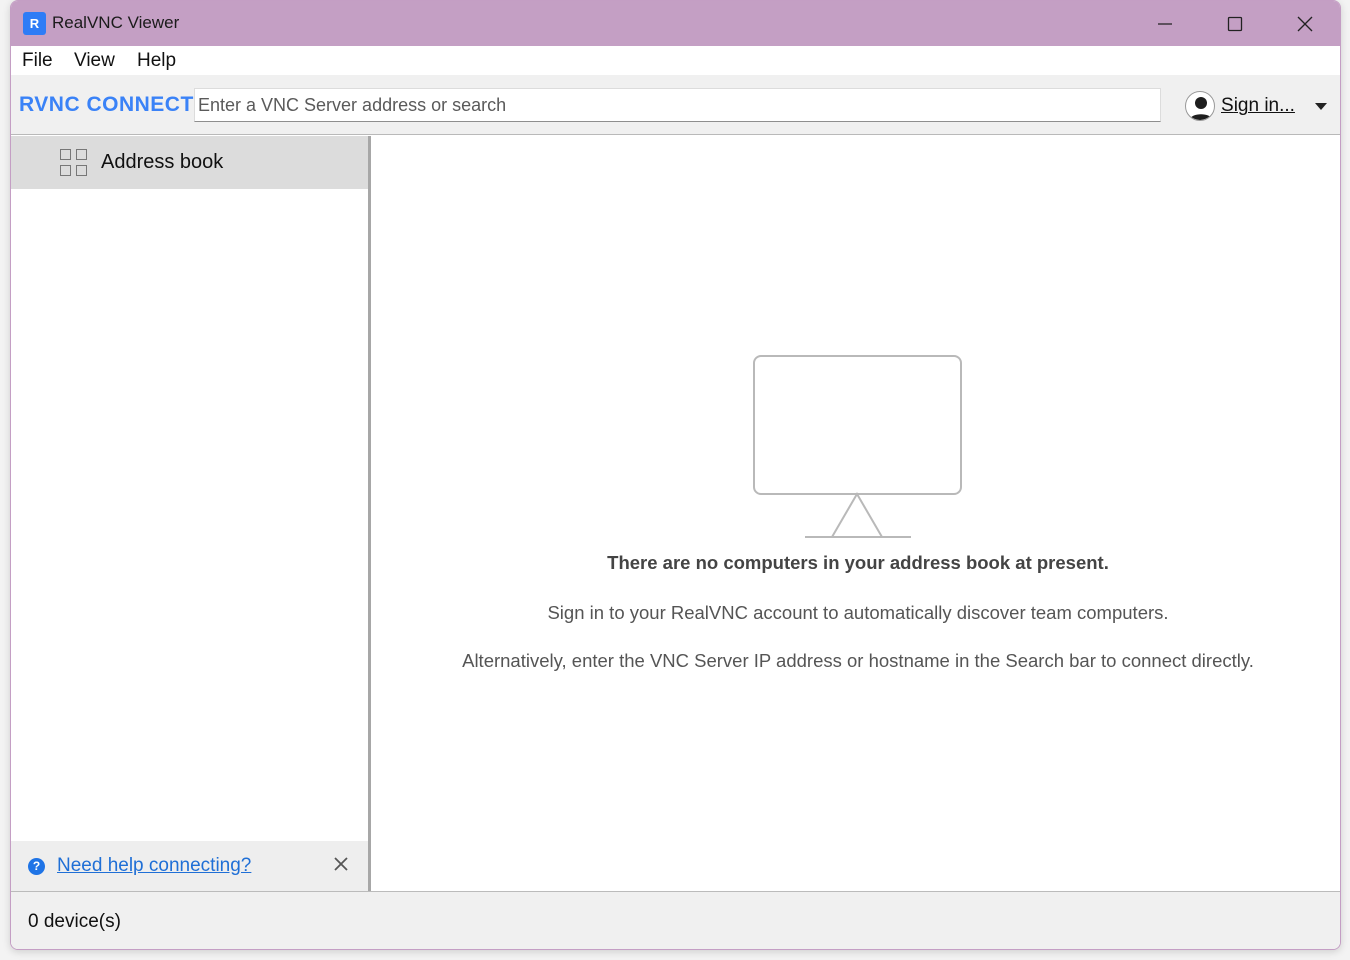 Image resolution: width=1350 pixels, height=960 pixels. I want to click on search-field, so click(677, 105).